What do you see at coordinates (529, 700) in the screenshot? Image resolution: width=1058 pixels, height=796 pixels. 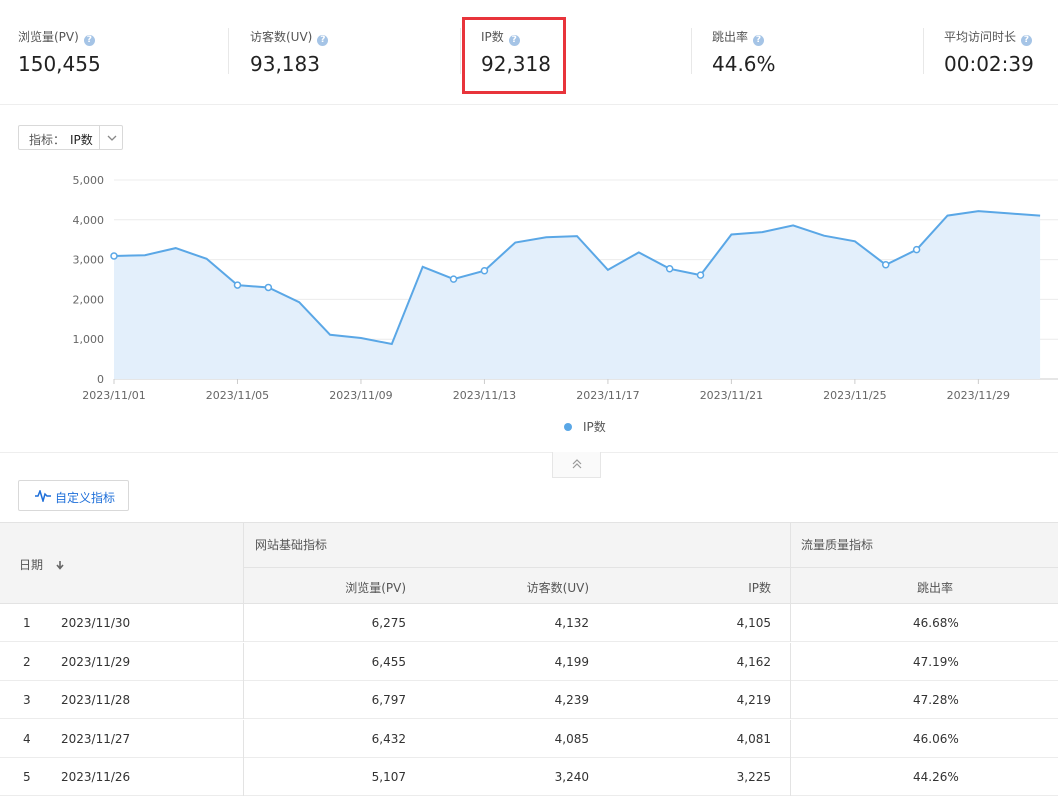 I see `table-row: 3 2023/11/28 6,797 4,239 4,219 47.28%` at bounding box center [529, 700].